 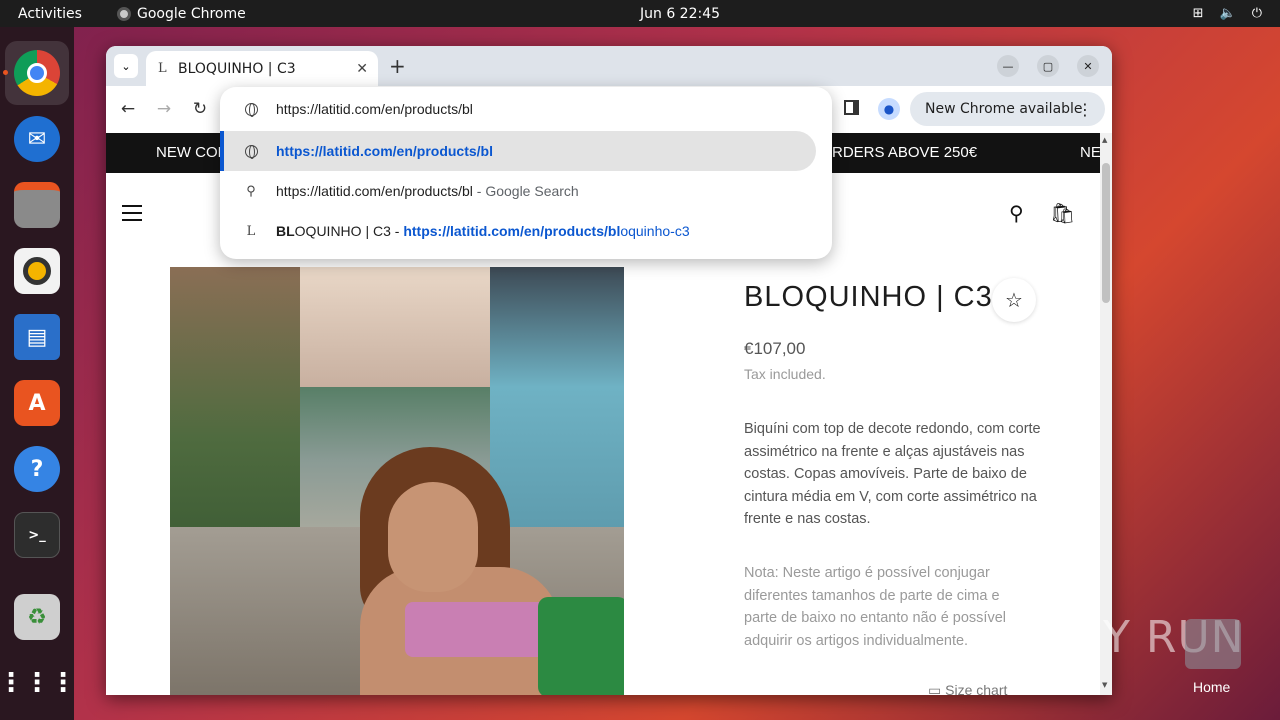 What do you see at coordinates (374, 109) in the screenshot?
I see `address-text: https://latitid.com/en/products/bl` at bounding box center [374, 109].